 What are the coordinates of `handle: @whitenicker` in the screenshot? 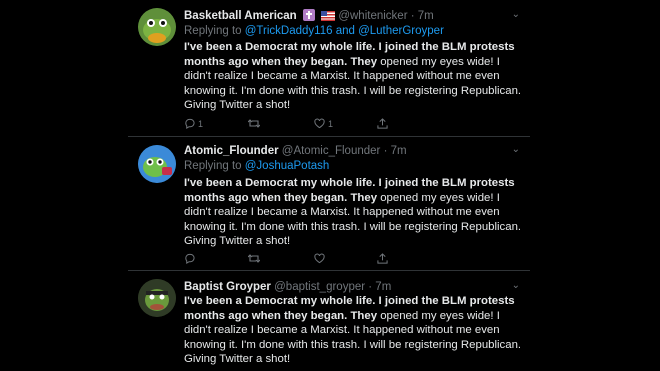 It's located at (372, 16).